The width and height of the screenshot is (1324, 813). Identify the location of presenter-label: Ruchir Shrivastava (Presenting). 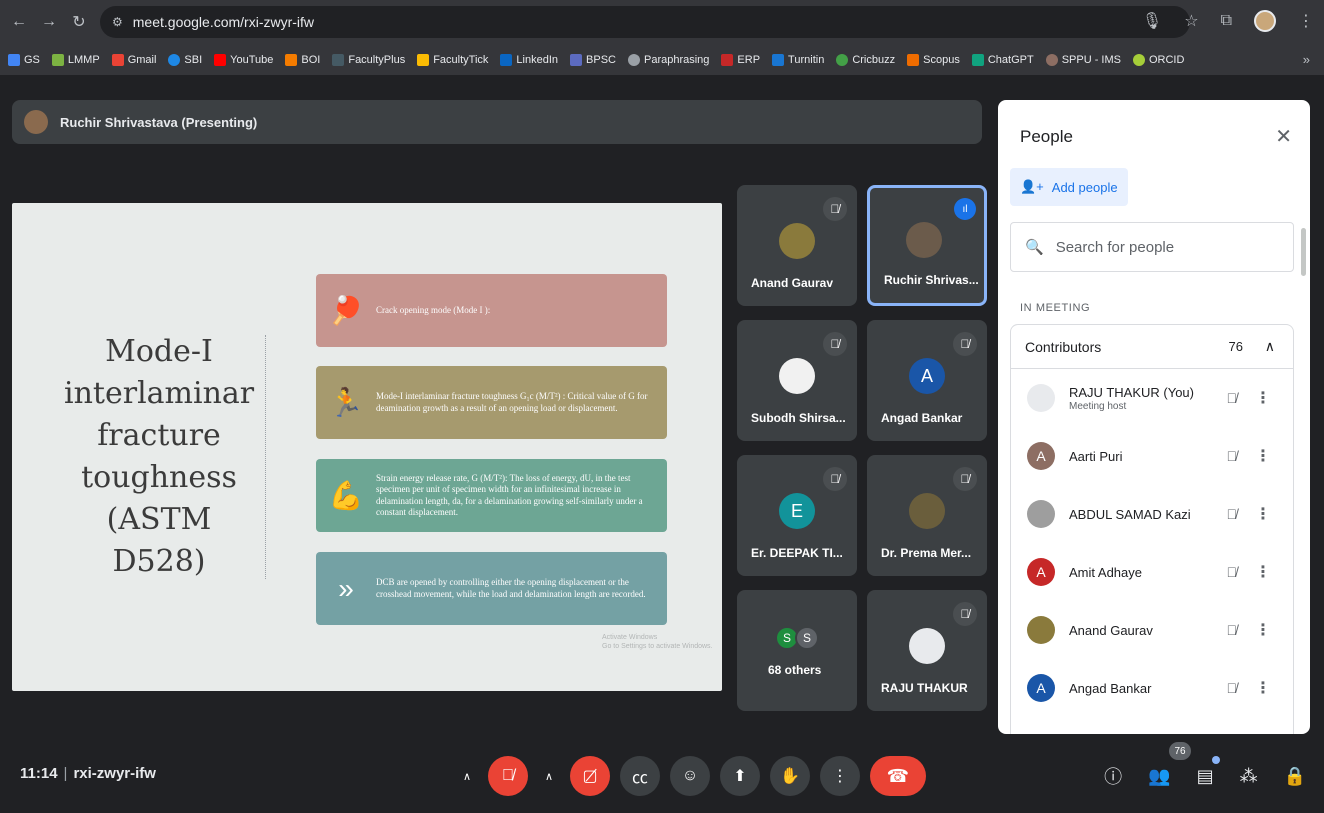
(159, 122).